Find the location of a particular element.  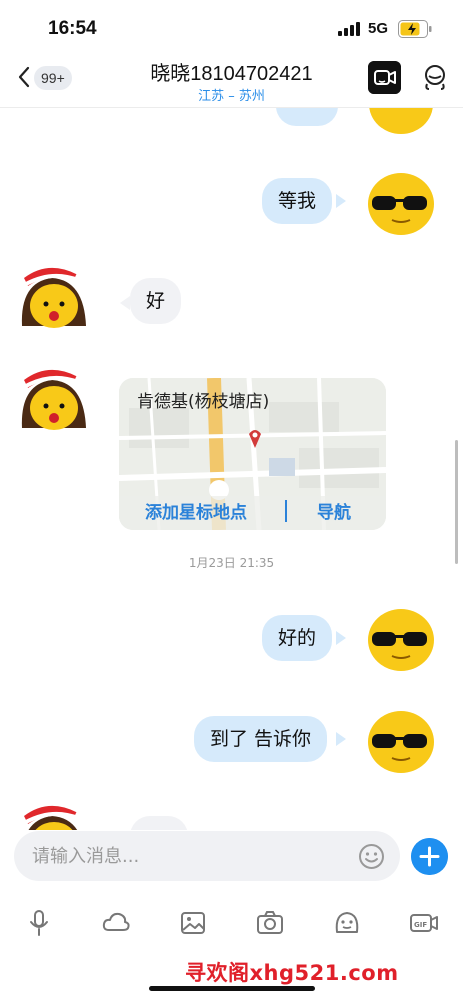

chat-header: 99+ 晓晓18104702421 江苏 – 苏州 is located at coordinates (231, 82).